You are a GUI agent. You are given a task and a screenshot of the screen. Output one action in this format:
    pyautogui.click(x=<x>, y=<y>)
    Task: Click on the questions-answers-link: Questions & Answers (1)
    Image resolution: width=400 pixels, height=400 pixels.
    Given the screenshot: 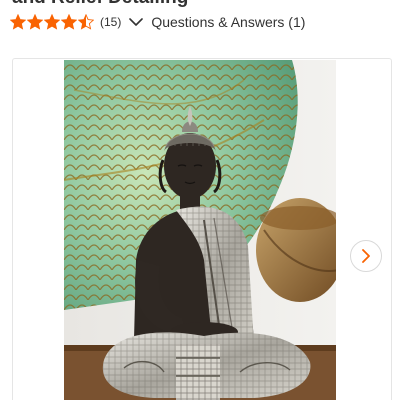 What is the action you would take?
    pyautogui.click(x=217, y=22)
    